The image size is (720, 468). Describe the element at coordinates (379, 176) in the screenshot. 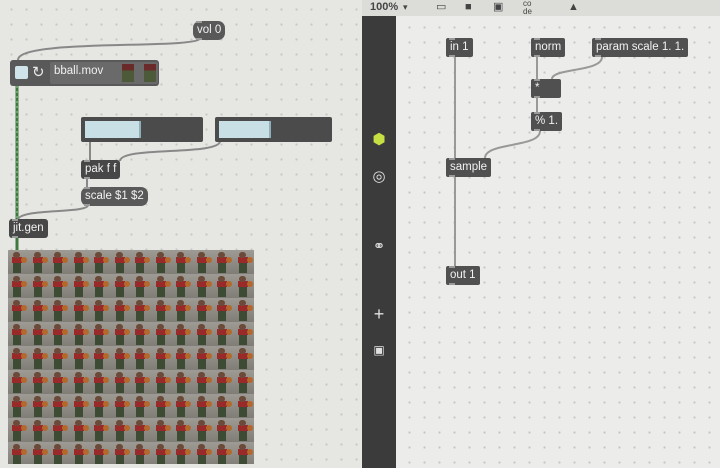

I see `target-icon: ◎` at that location.